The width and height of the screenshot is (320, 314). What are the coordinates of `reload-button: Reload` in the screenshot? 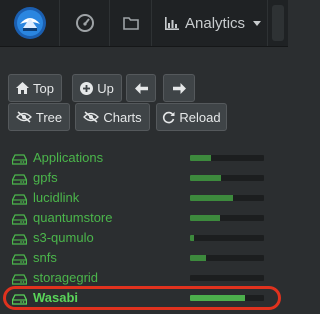 It's located at (191, 117).